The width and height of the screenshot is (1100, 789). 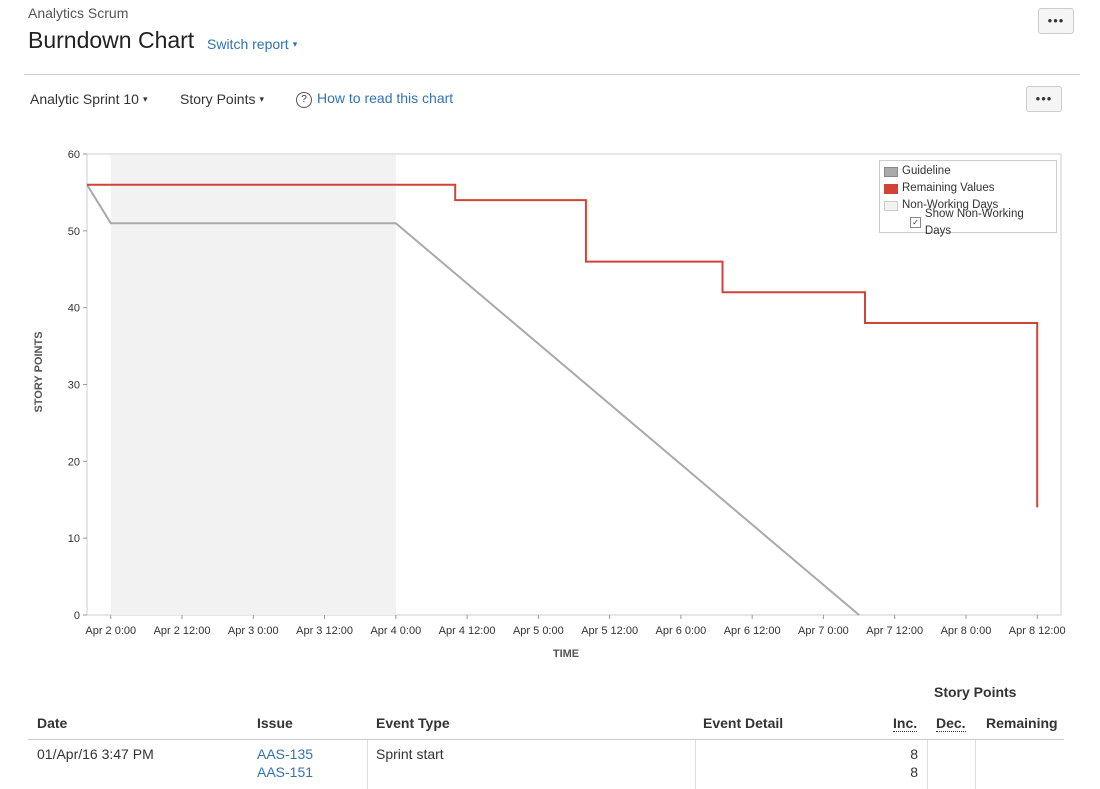 I want to click on col-inc-label: Inc., so click(x=905, y=723).